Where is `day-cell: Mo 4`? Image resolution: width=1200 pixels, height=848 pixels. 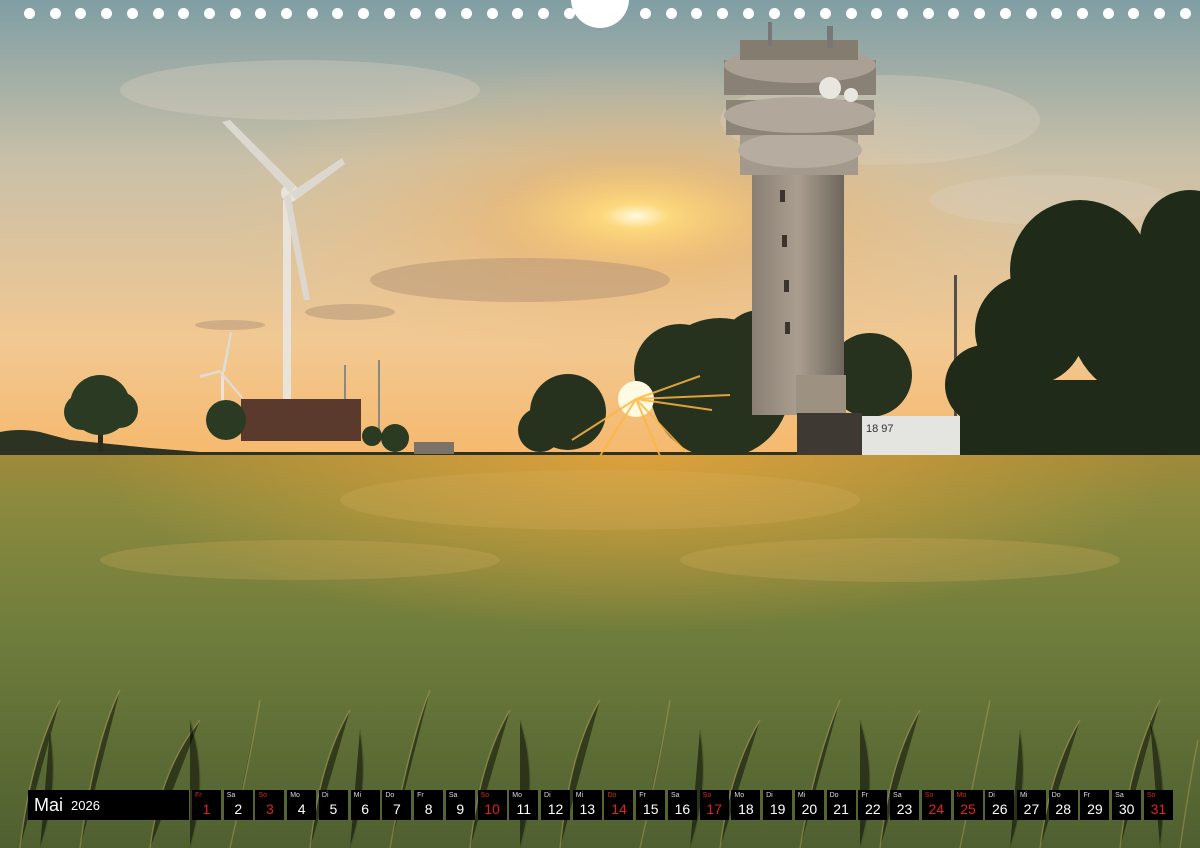
day-cell: Mo 4 is located at coordinates (302, 805).